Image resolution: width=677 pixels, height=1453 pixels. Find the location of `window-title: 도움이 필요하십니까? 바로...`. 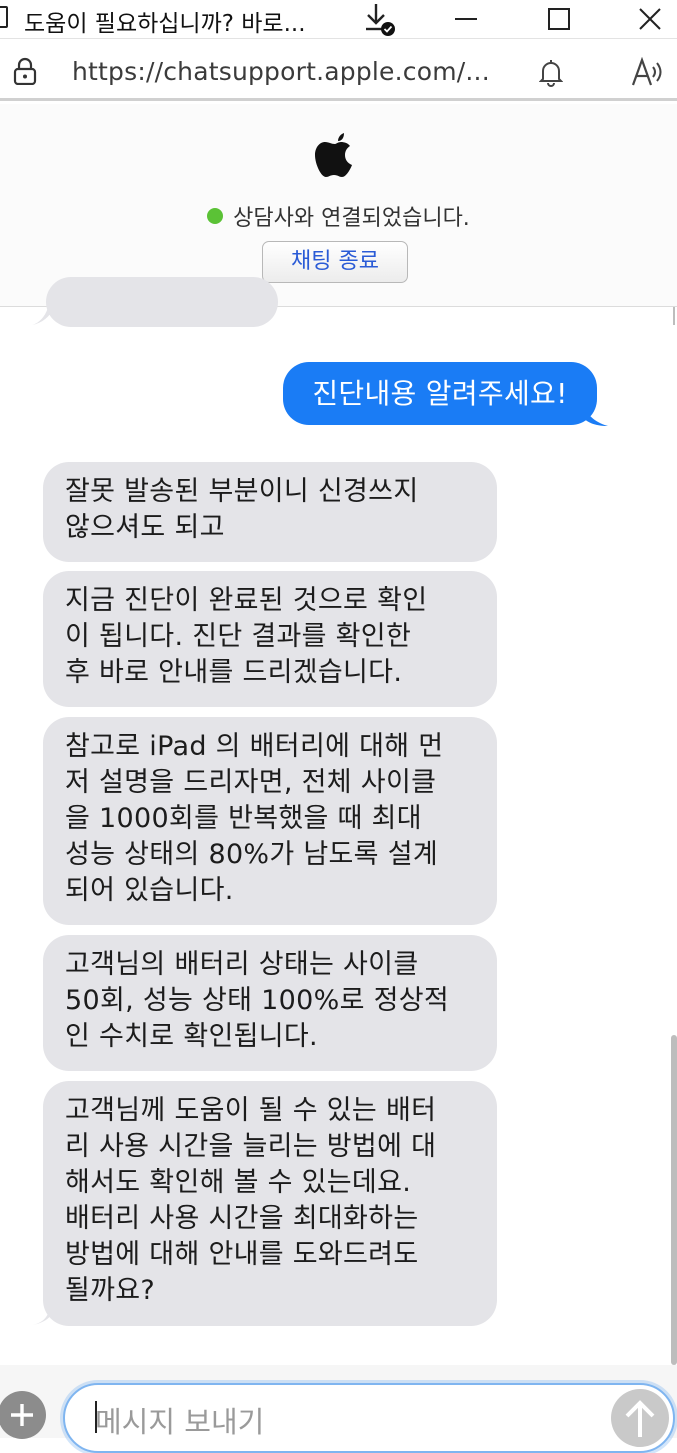

window-title: 도움이 필요하십니까? 바로... is located at coordinates (165, 24).